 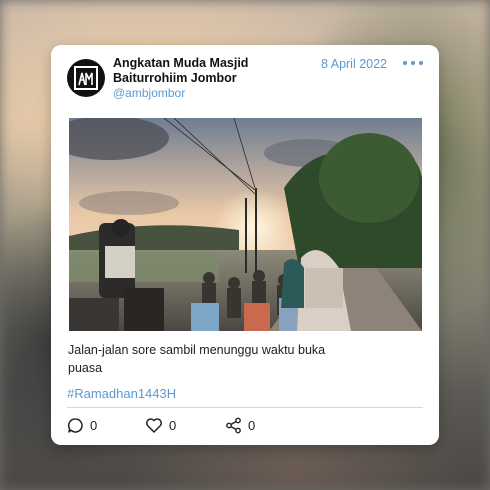 What do you see at coordinates (121, 393) in the screenshot?
I see `hashtag-link: #Ramadhan1443H` at bounding box center [121, 393].